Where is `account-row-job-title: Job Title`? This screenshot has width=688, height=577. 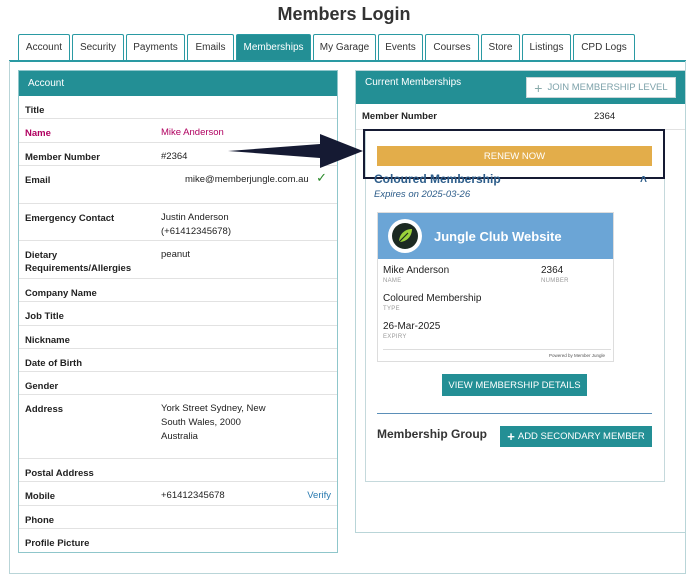 account-row-job-title: Job Title is located at coordinates (178, 314).